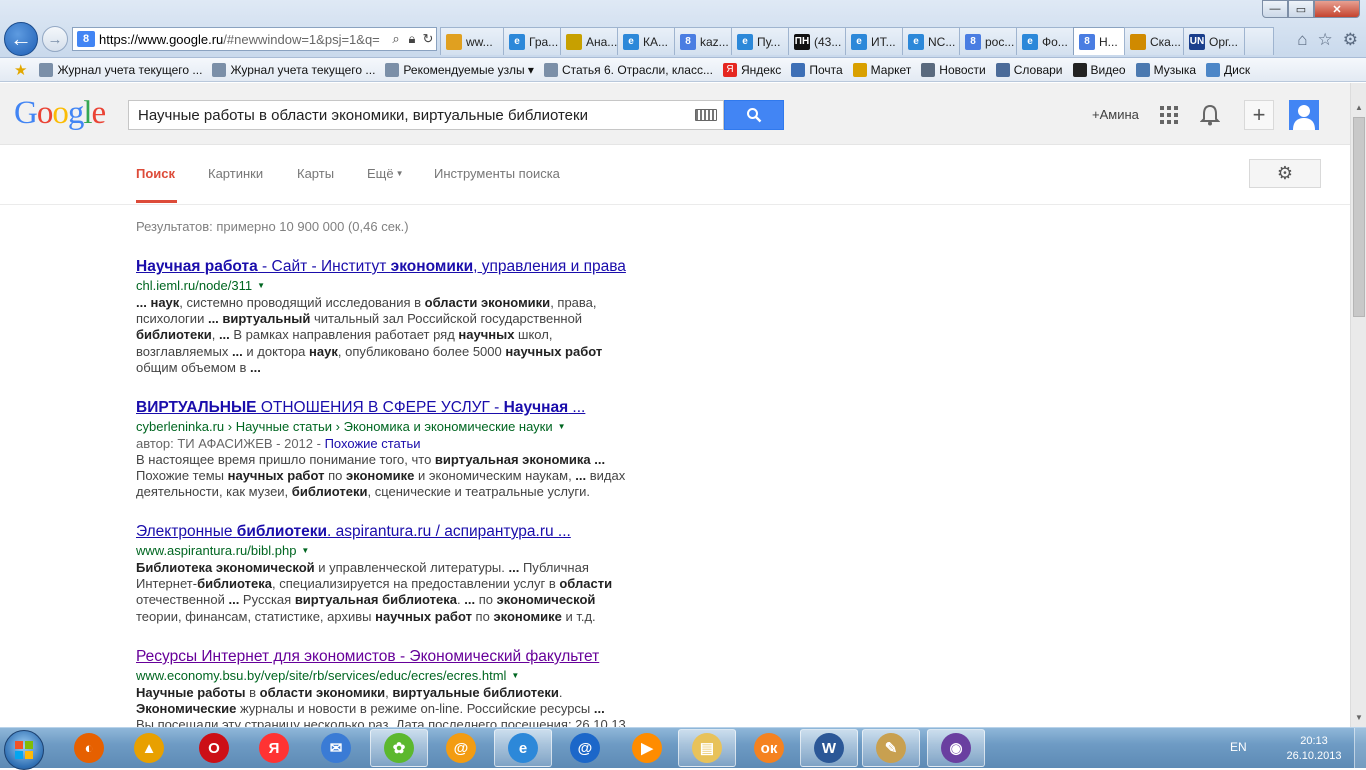  What do you see at coordinates (323, 351) in the screenshot?
I see `highlighted-text: наук` at bounding box center [323, 351].